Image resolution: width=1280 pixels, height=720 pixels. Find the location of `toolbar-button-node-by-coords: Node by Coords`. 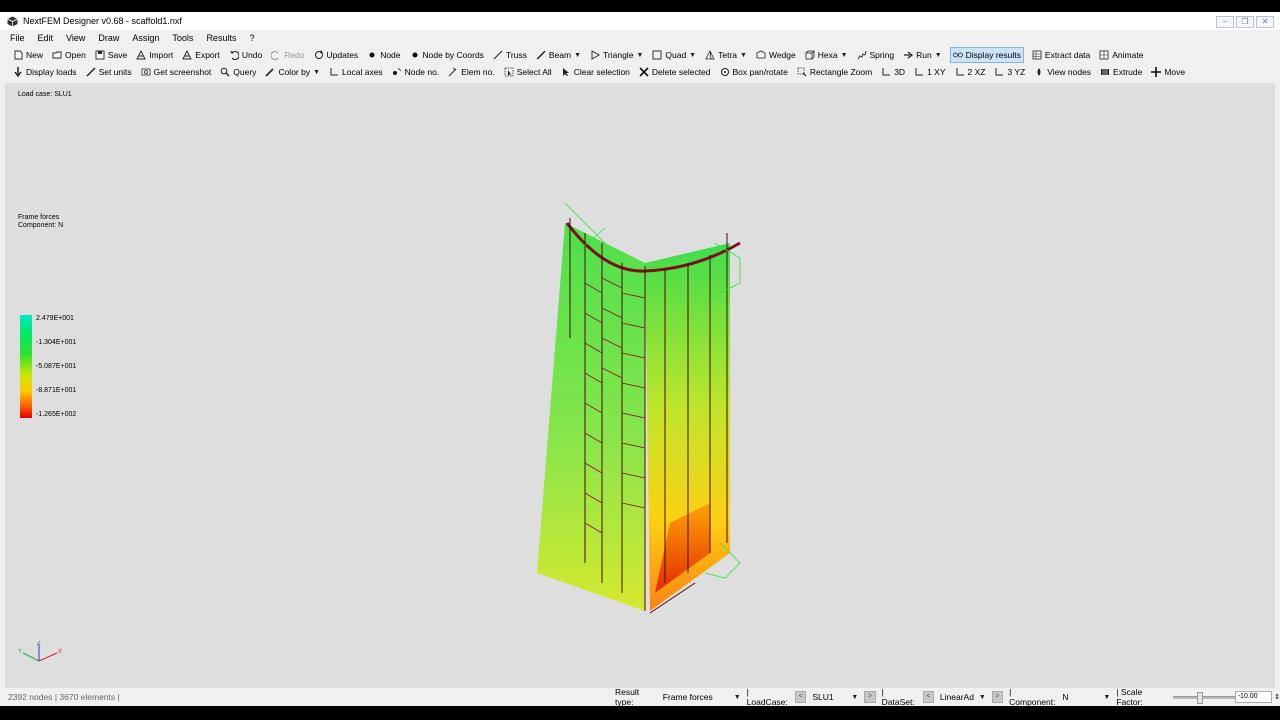

toolbar-button-node-by-coords: Node by Coords is located at coordinates (447, 55).